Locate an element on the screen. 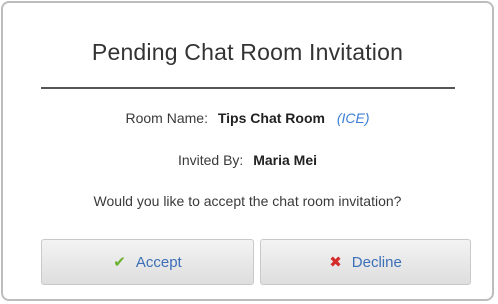 The width and height of the screenshot is (498, 304). accept-button: ✔ Accept is located at coordinates (147, 262).